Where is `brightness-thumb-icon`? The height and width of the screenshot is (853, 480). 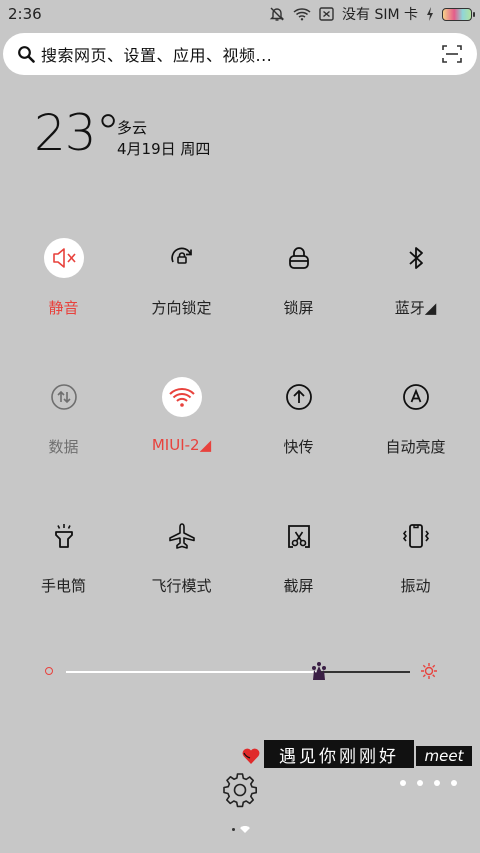 brightness-thumb-icon is located at coordinates (319, 671).